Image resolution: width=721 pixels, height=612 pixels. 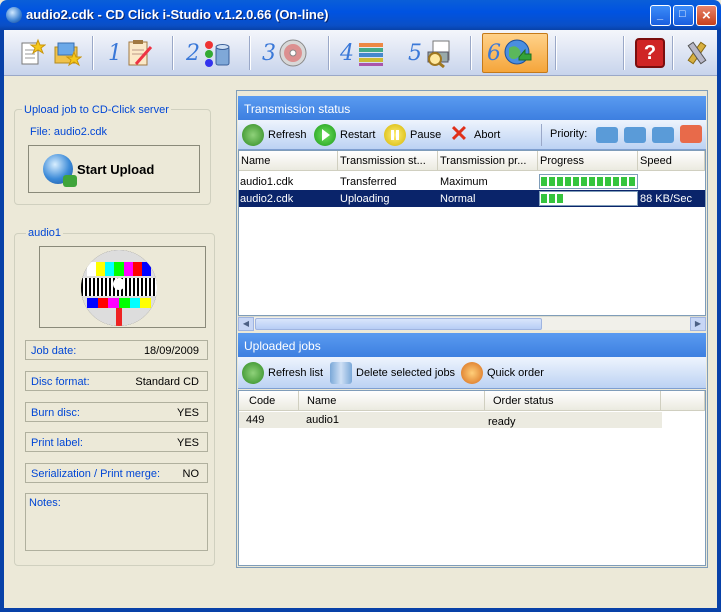 I want to click on help-button: ?, so click(x=650, y=53).